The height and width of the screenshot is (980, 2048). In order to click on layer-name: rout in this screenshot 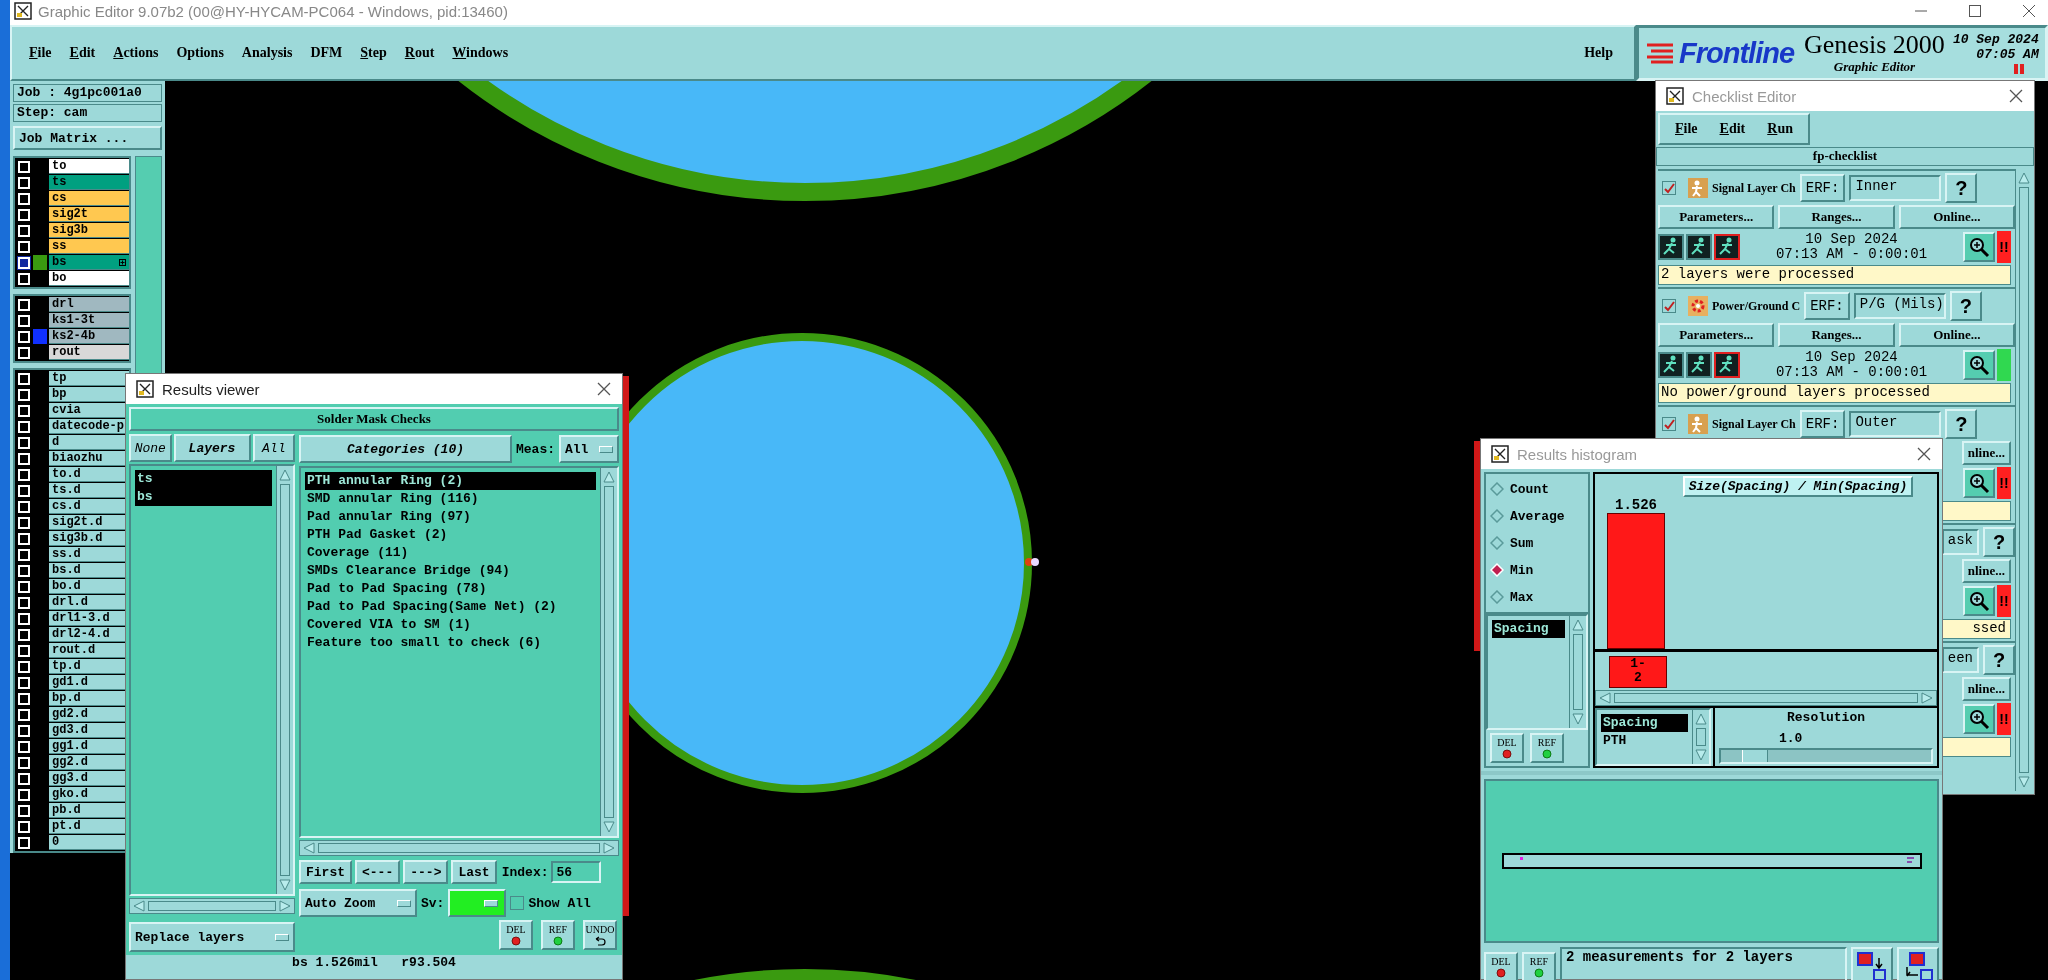, I will do `click(89, 352)`.